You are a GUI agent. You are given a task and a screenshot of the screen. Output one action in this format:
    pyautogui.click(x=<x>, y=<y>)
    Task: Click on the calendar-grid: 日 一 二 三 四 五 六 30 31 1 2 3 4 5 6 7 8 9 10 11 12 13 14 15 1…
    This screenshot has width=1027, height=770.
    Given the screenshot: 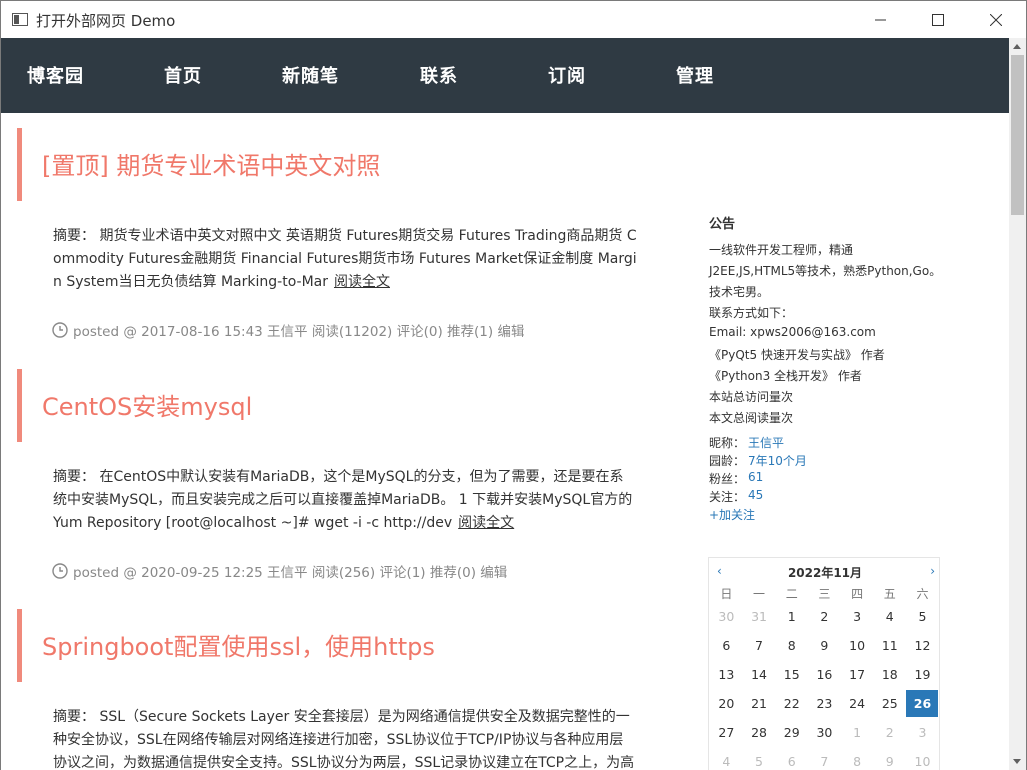 What is the action you would take?
    pyautogui.click(x=824, y=677)
    